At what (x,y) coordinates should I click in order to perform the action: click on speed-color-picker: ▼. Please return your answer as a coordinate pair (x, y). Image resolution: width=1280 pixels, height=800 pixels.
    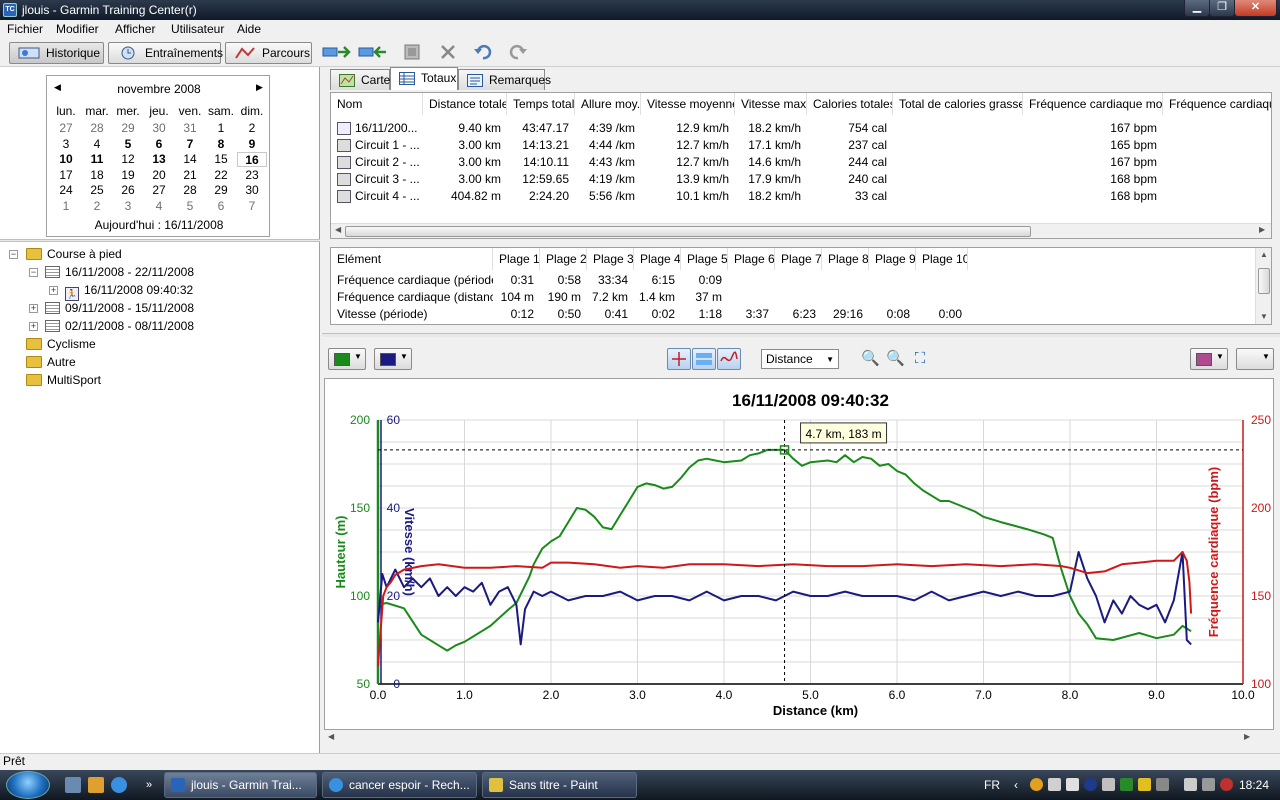
    Looking at the image, I should click on (393, 359).